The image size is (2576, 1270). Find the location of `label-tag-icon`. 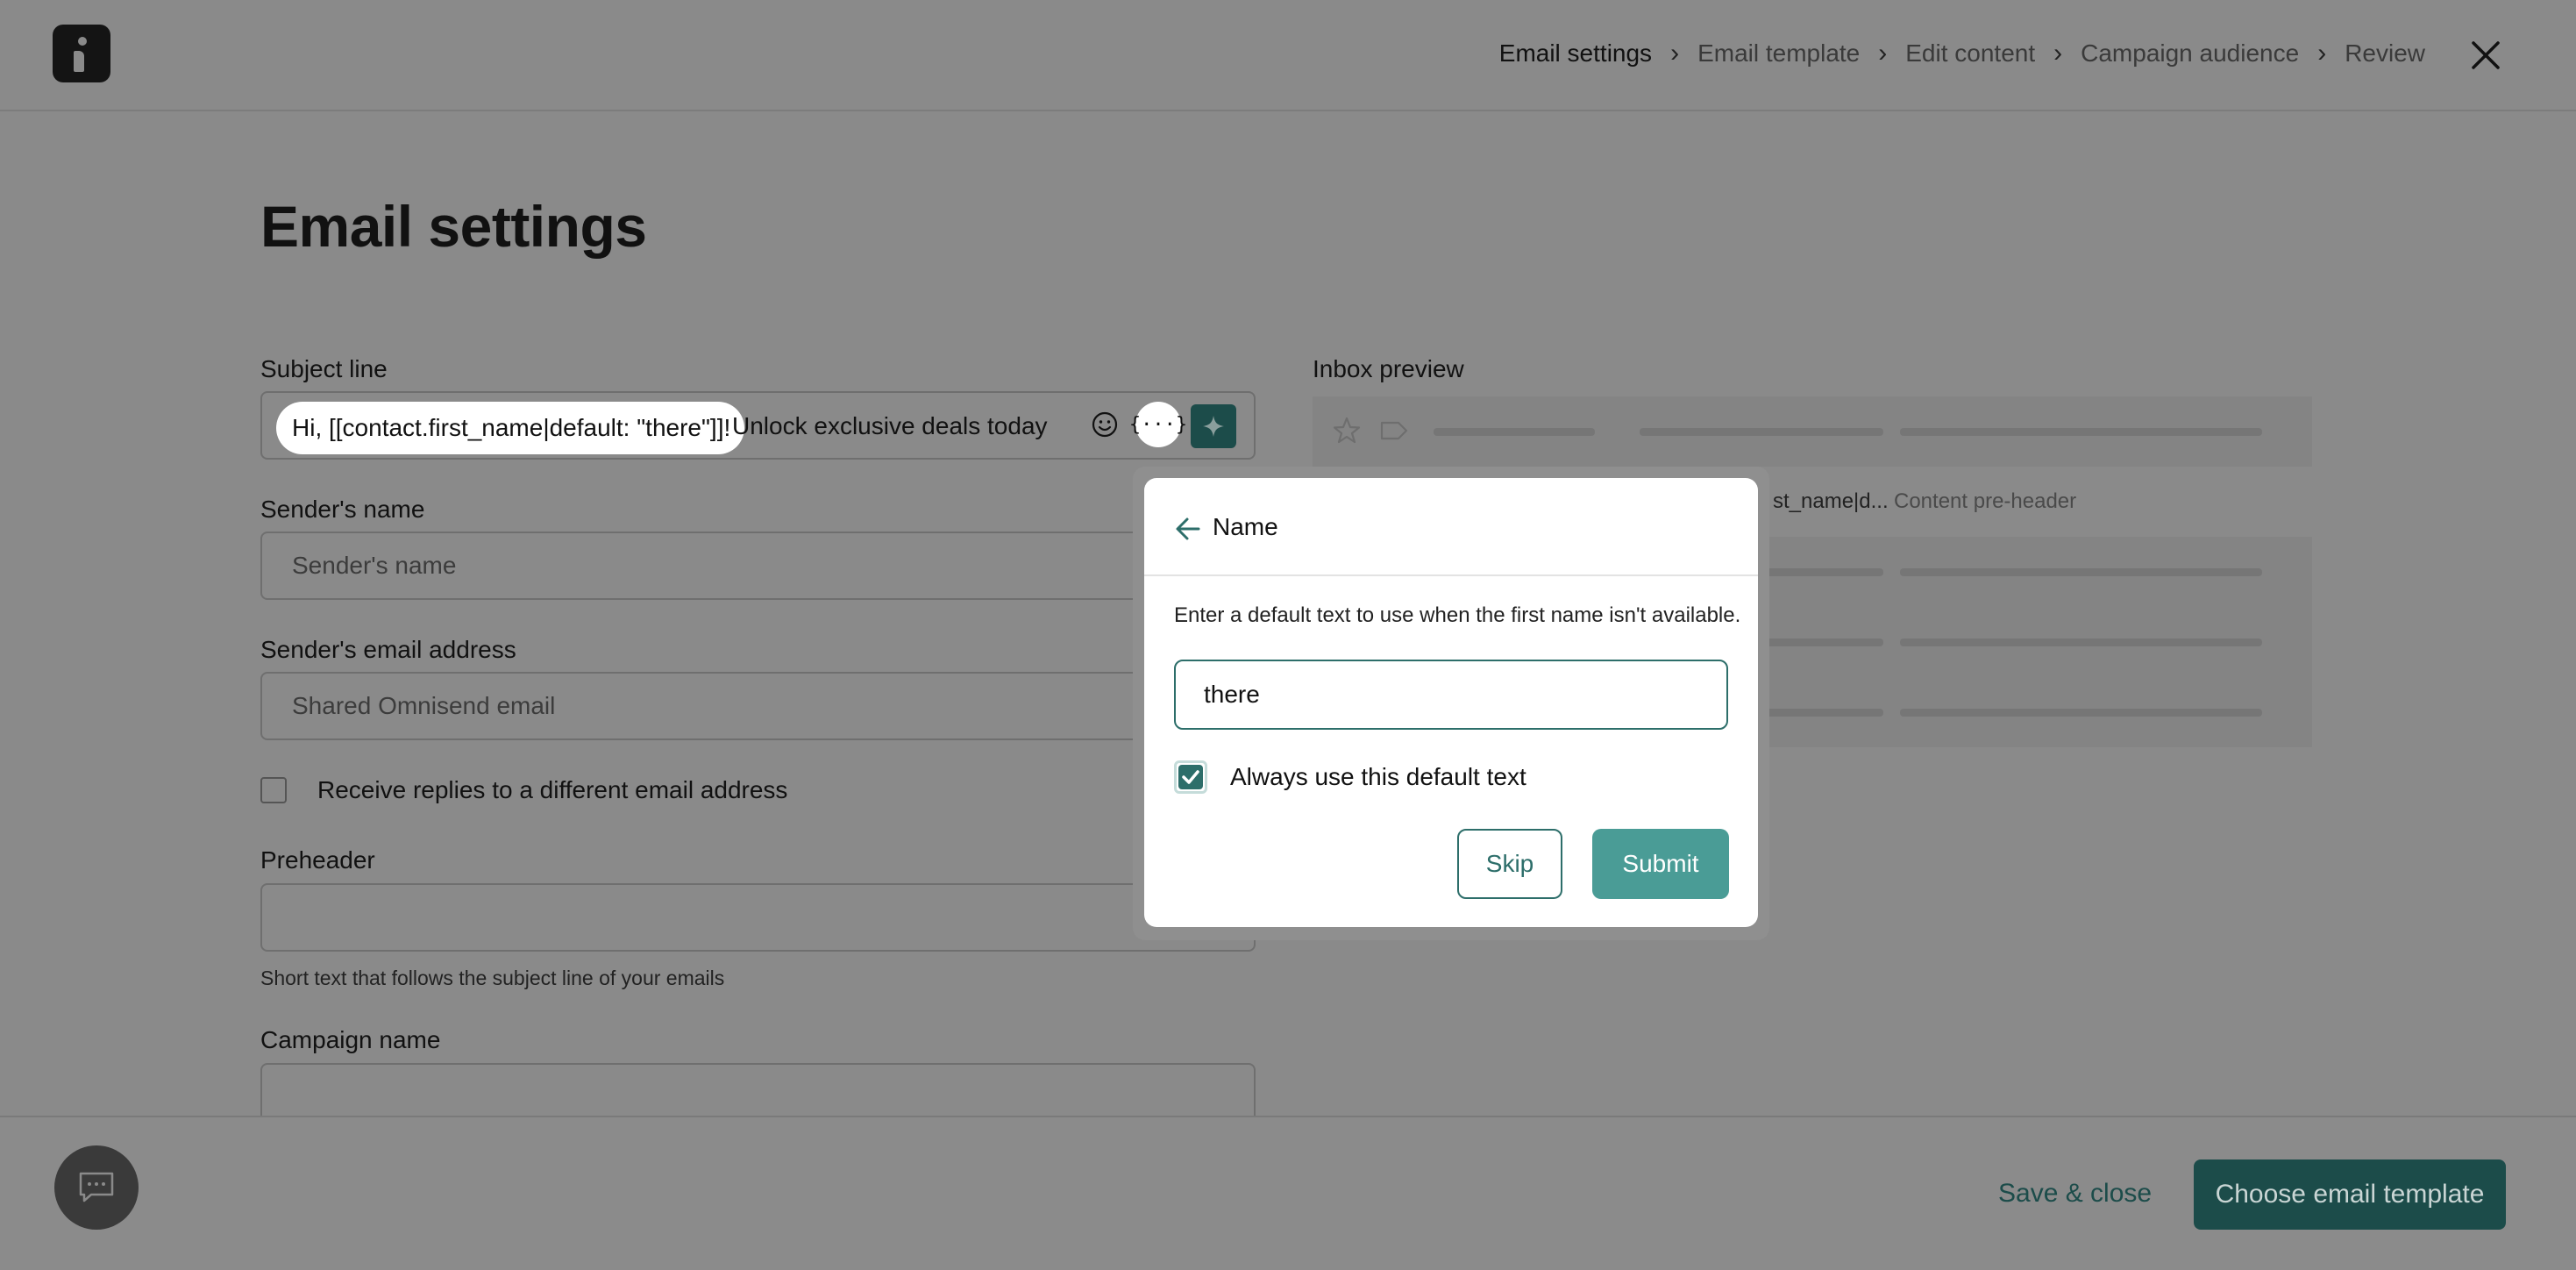

label-tag-icon is located at coordinates (1394, 430).